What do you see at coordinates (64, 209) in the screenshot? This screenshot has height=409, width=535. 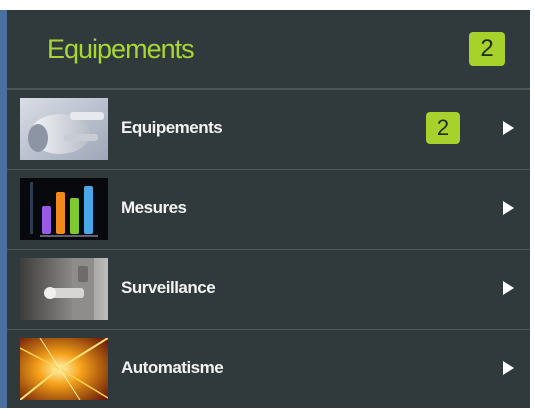 I see `bar-meter-image` at bounding box center [64, 209].